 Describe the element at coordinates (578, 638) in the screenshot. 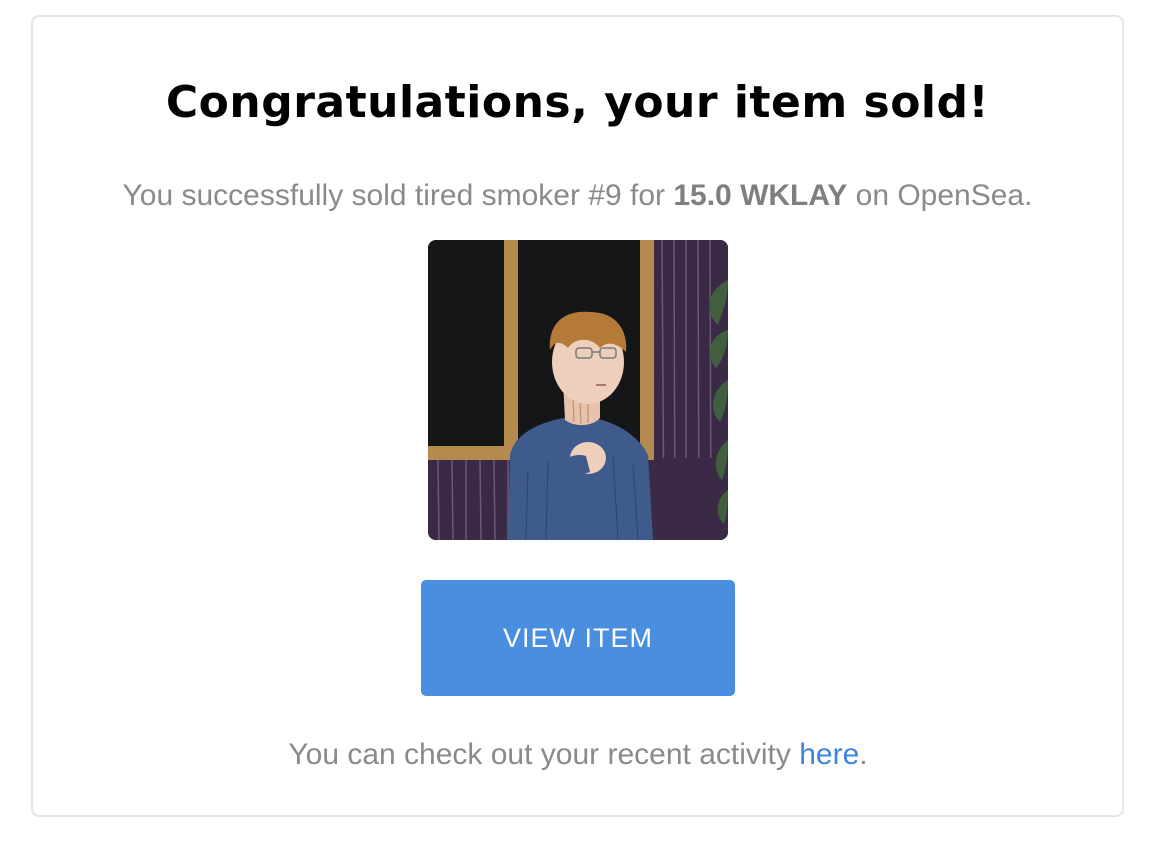

I see `view-item-button: VIEW ITEM` at that location.